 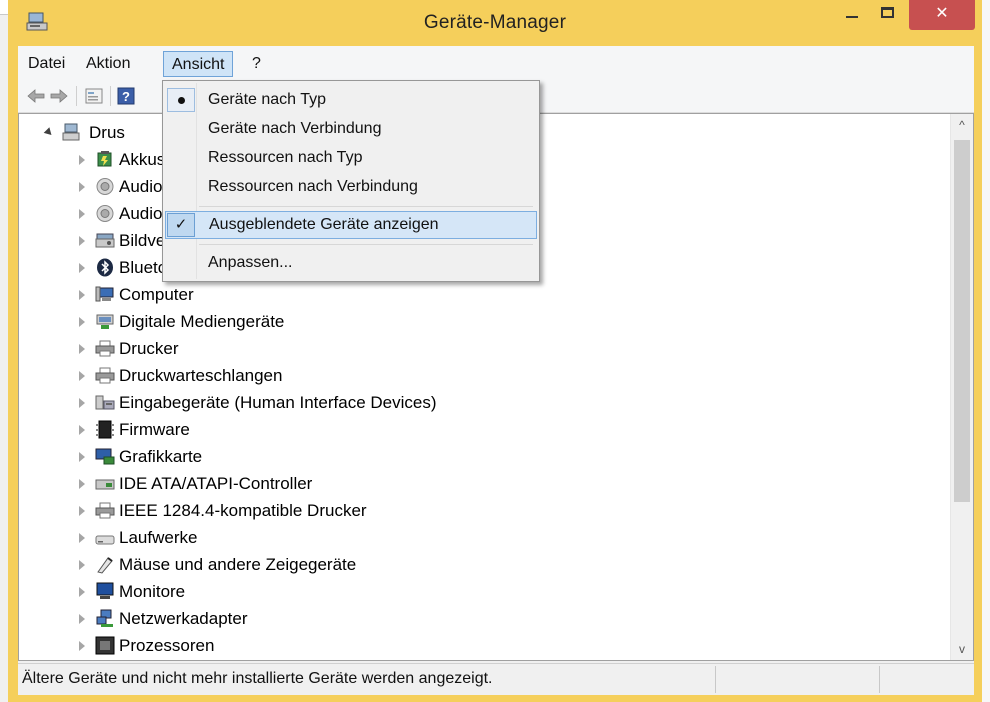 I want to click on mouse-icon, so click(x=105, y=565).